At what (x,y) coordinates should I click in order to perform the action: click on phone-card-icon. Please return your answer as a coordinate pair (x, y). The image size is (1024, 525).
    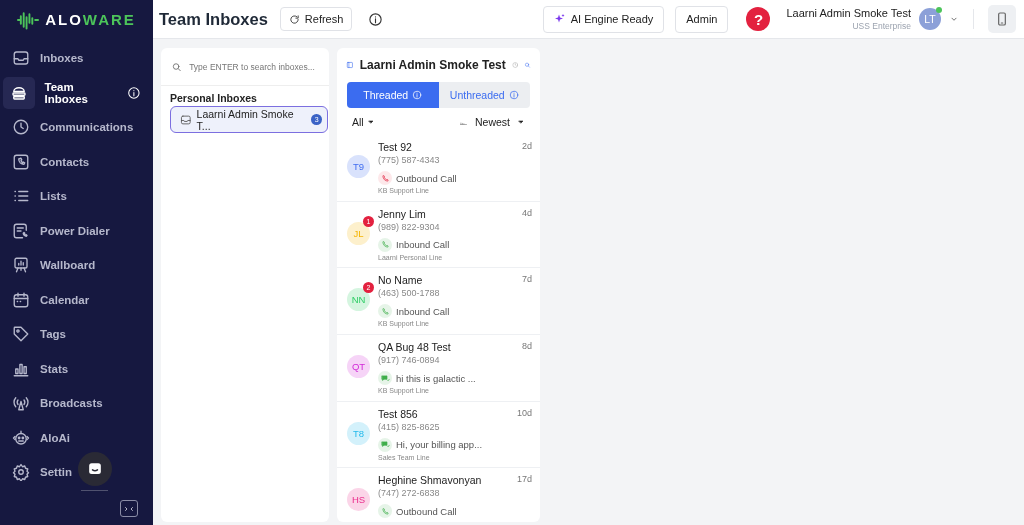
    Looking at the image, I should click on (21, 161).